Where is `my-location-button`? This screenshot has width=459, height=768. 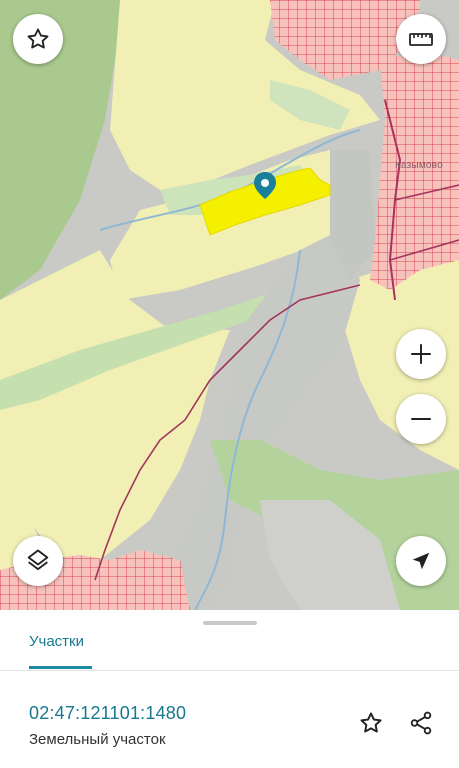
my-location-button is located at coordinates (421, 561).